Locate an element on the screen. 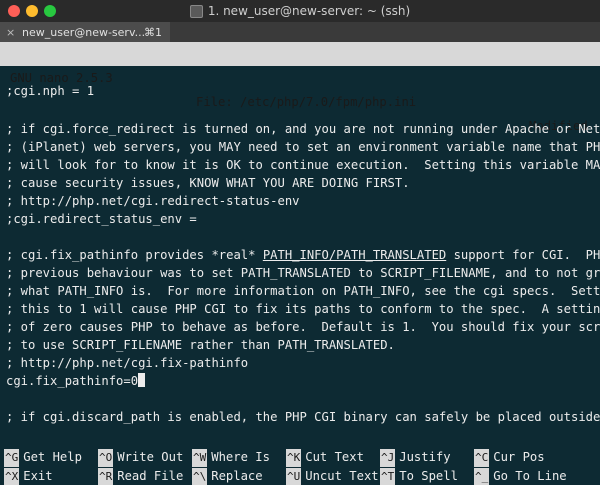 This screenshot has width=600, height=485. shortcut-justify: ^J Justify is located at coordinates (415, 457).